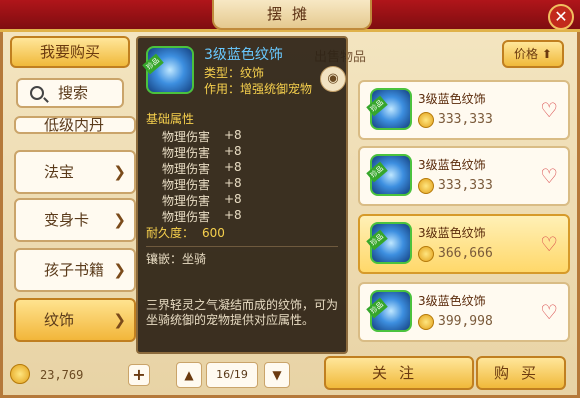  What do you see at coordinates (258, 89) in the screenshot?
I see `popup-item-use: 作用：增强统御宠物` at bounding box center [258, 89].